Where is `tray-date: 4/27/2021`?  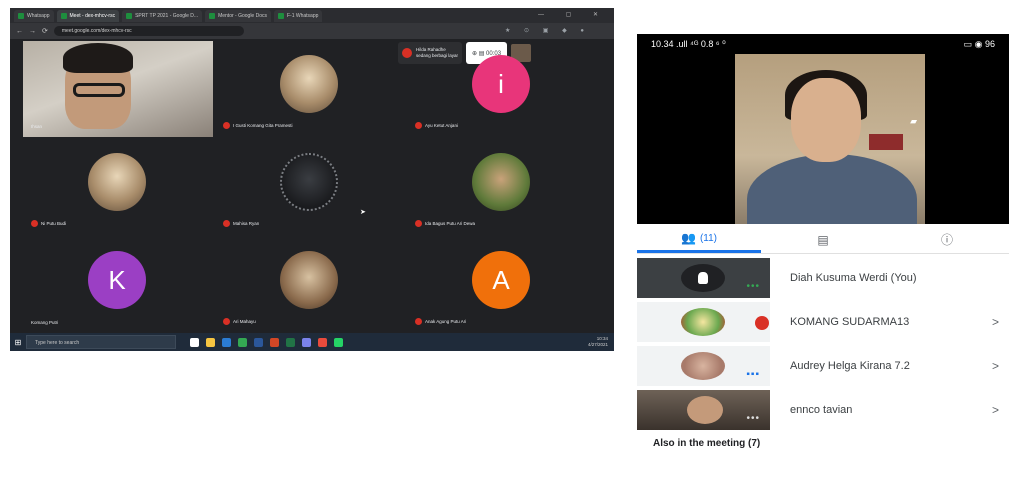
tray-date: 4/27/2021 is located at coordinates (597, 344).